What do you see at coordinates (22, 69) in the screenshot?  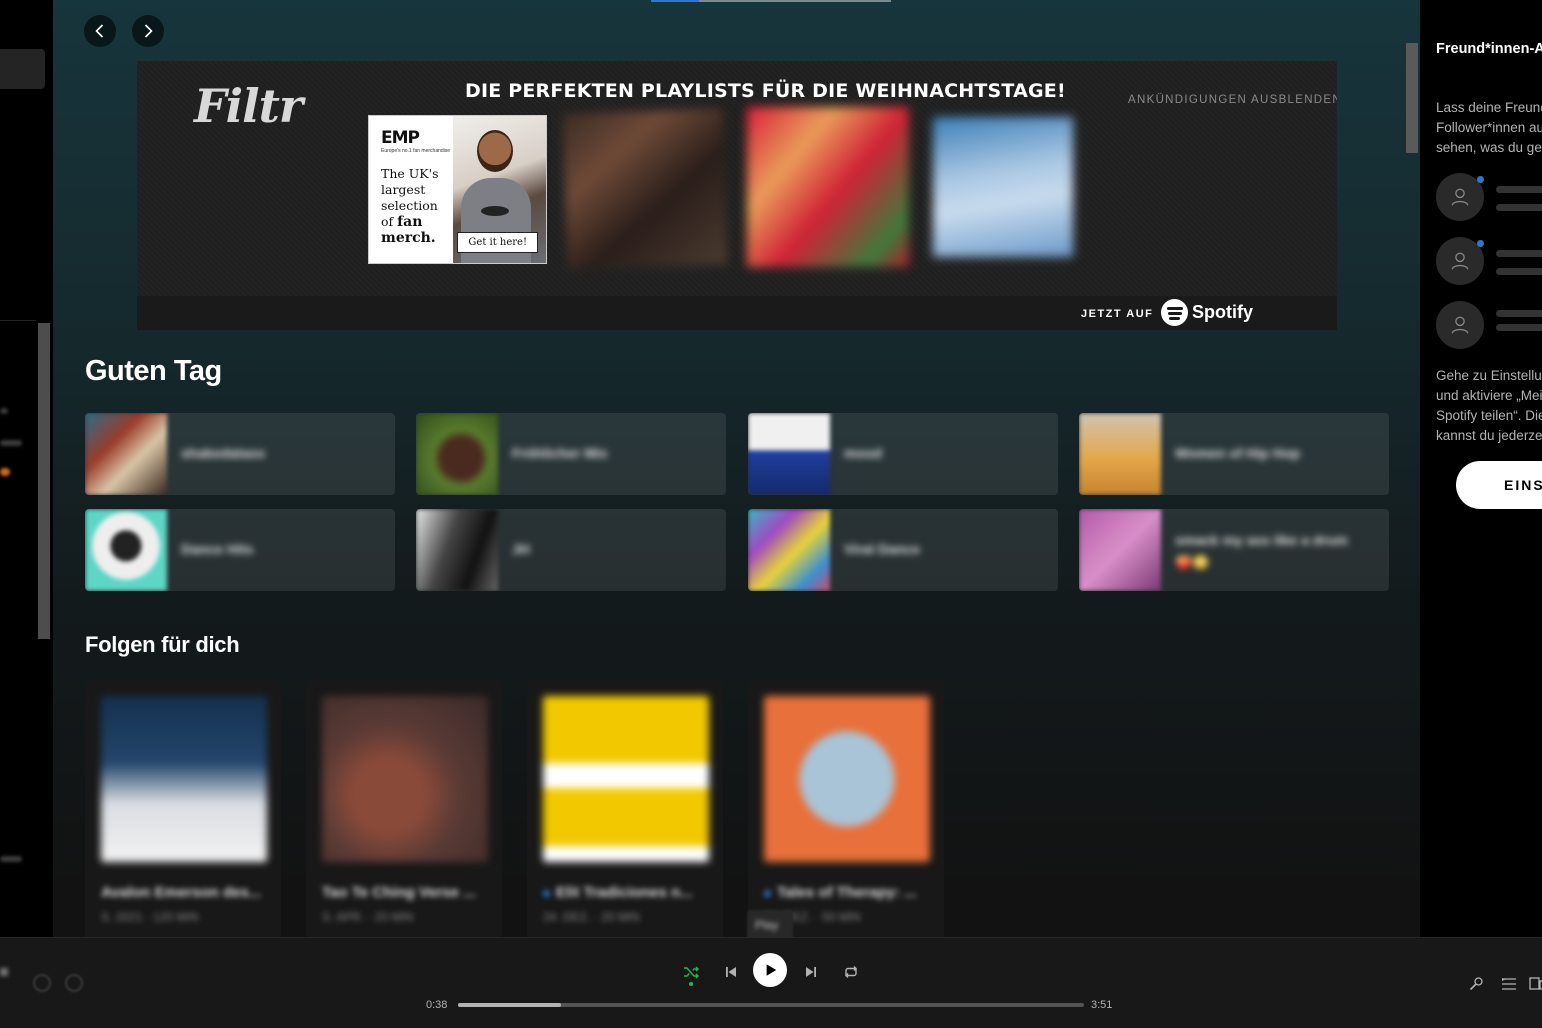 I see `sidebar-search-box` at bounding box center [22, 69].